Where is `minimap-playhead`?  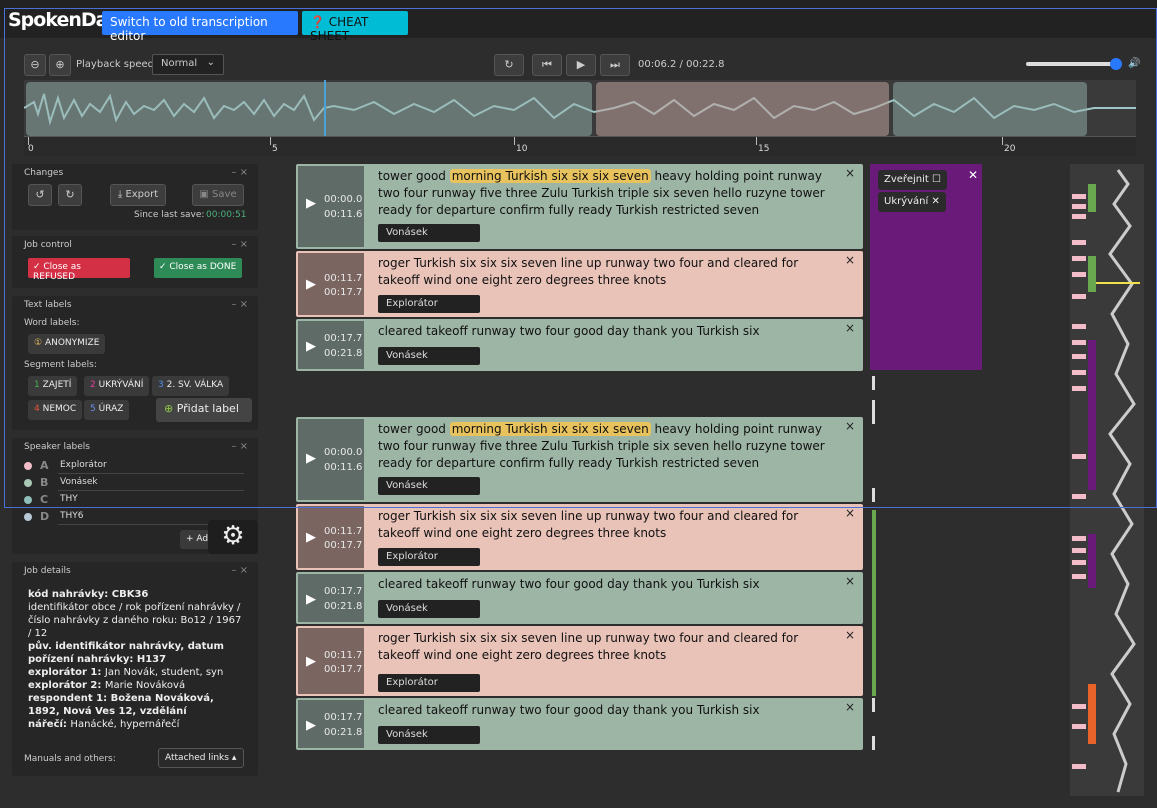
minimap-playhead is located at coordinates (1118, 283).